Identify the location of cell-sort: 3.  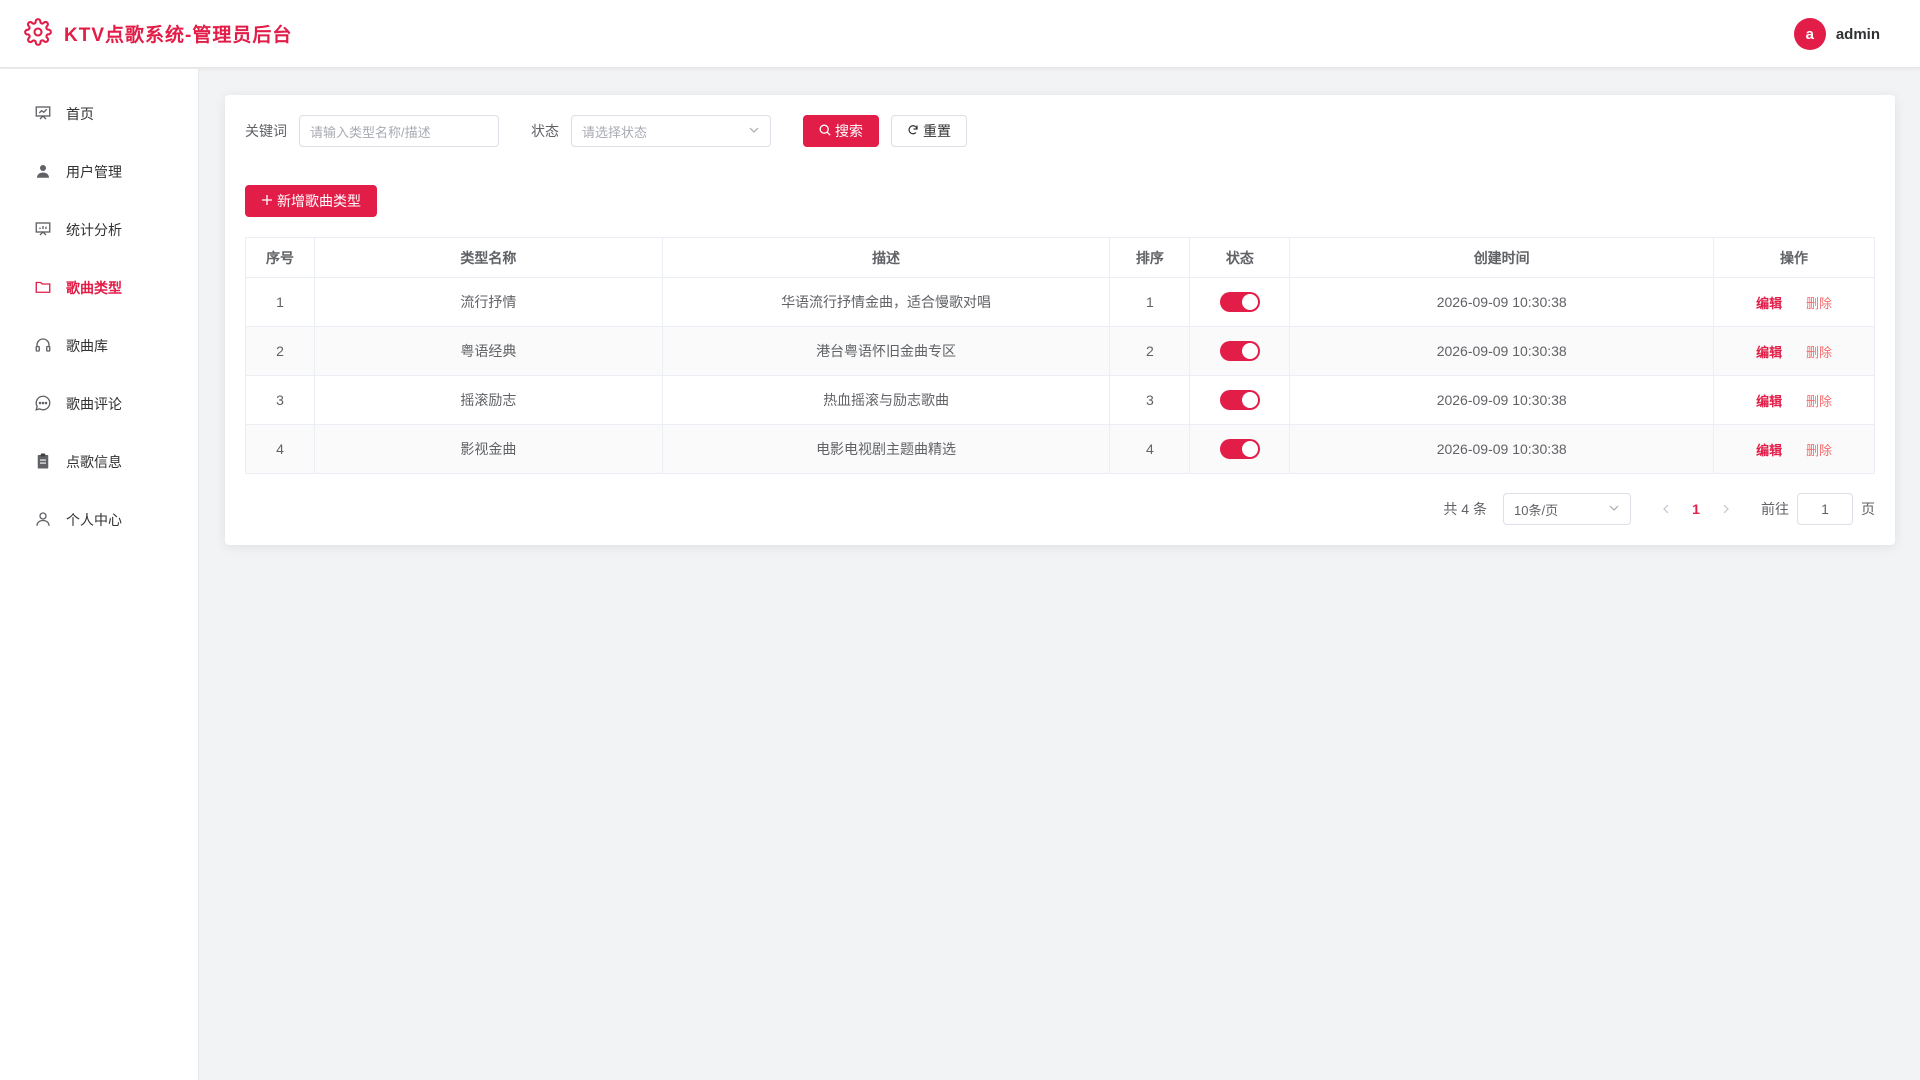
(1150, 400).